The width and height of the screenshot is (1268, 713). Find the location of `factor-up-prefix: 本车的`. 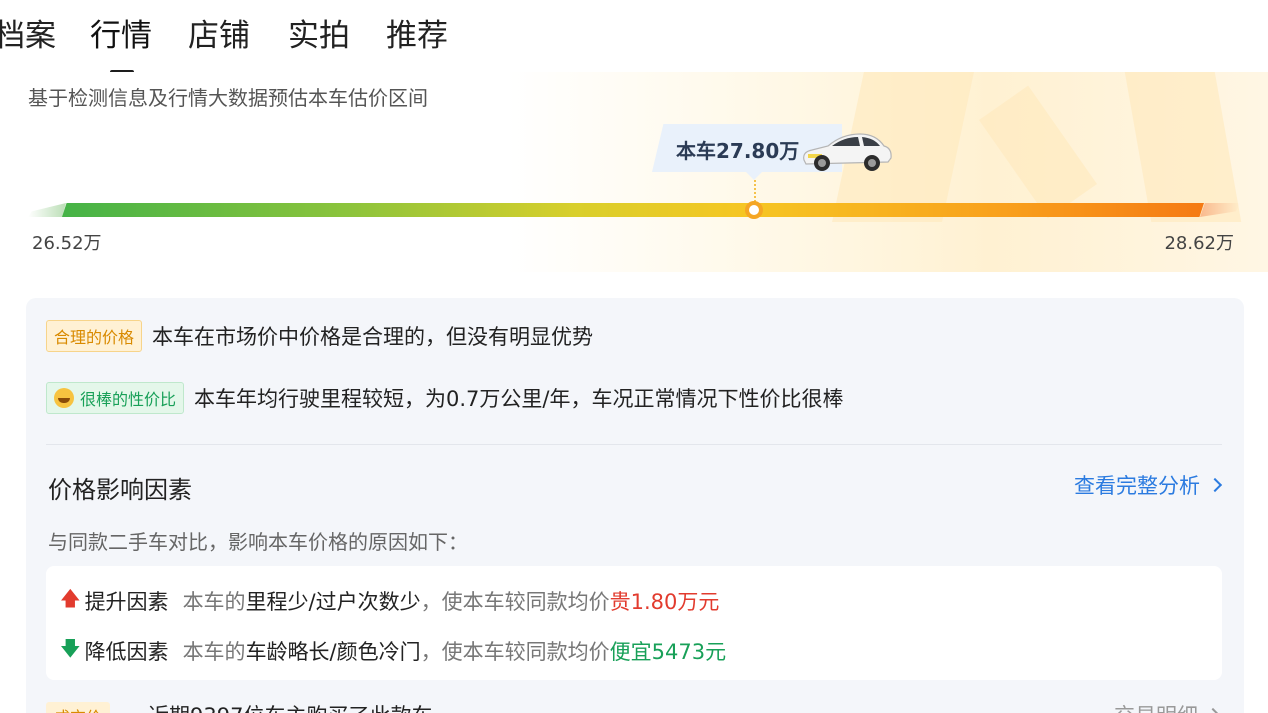

factor-up-prefix: 本车的 is located at coordinates (214, 602).